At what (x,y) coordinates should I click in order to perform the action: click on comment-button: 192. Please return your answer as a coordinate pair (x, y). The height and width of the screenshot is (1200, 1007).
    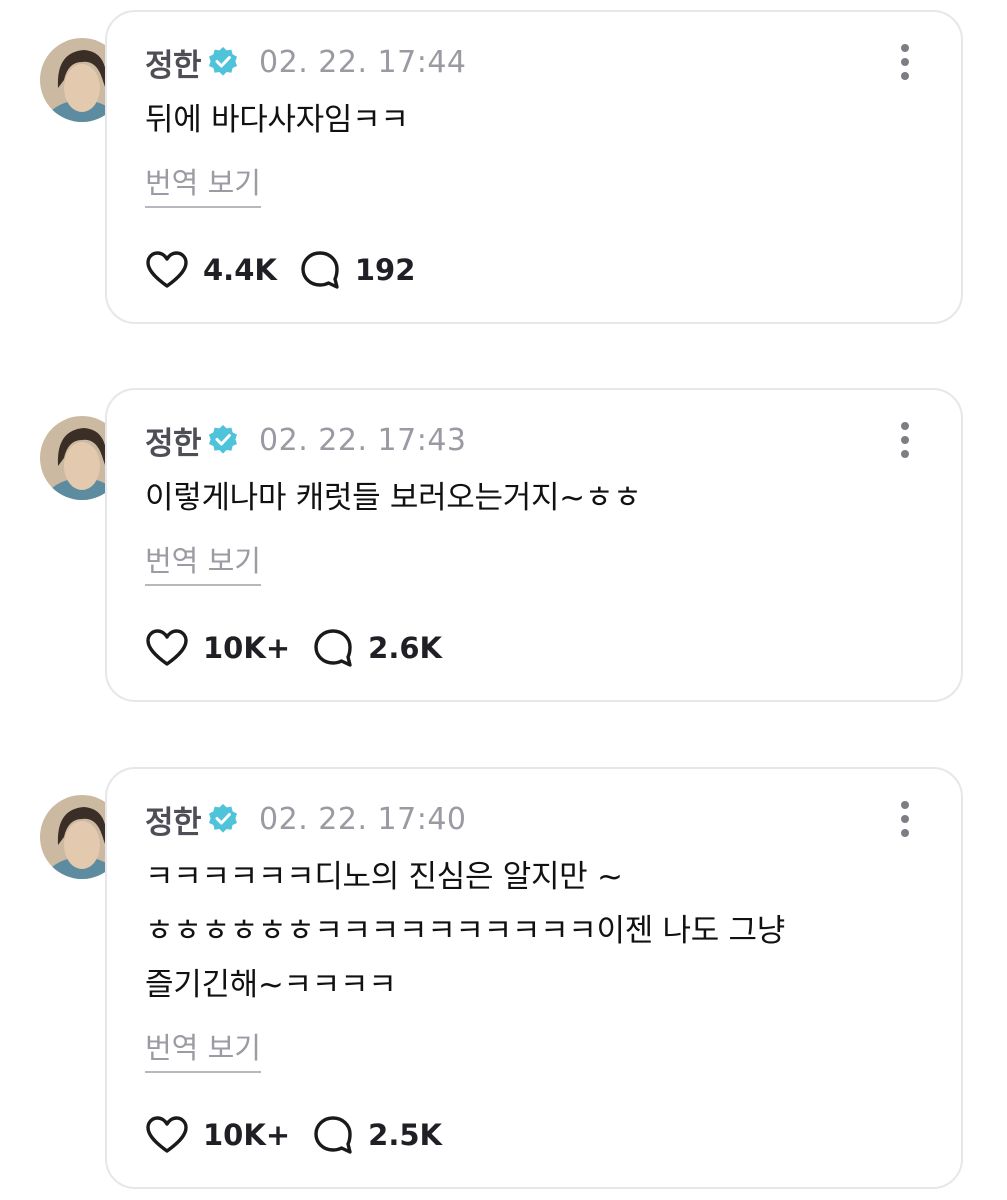
    Looking at the image, I should click on (357, 270).